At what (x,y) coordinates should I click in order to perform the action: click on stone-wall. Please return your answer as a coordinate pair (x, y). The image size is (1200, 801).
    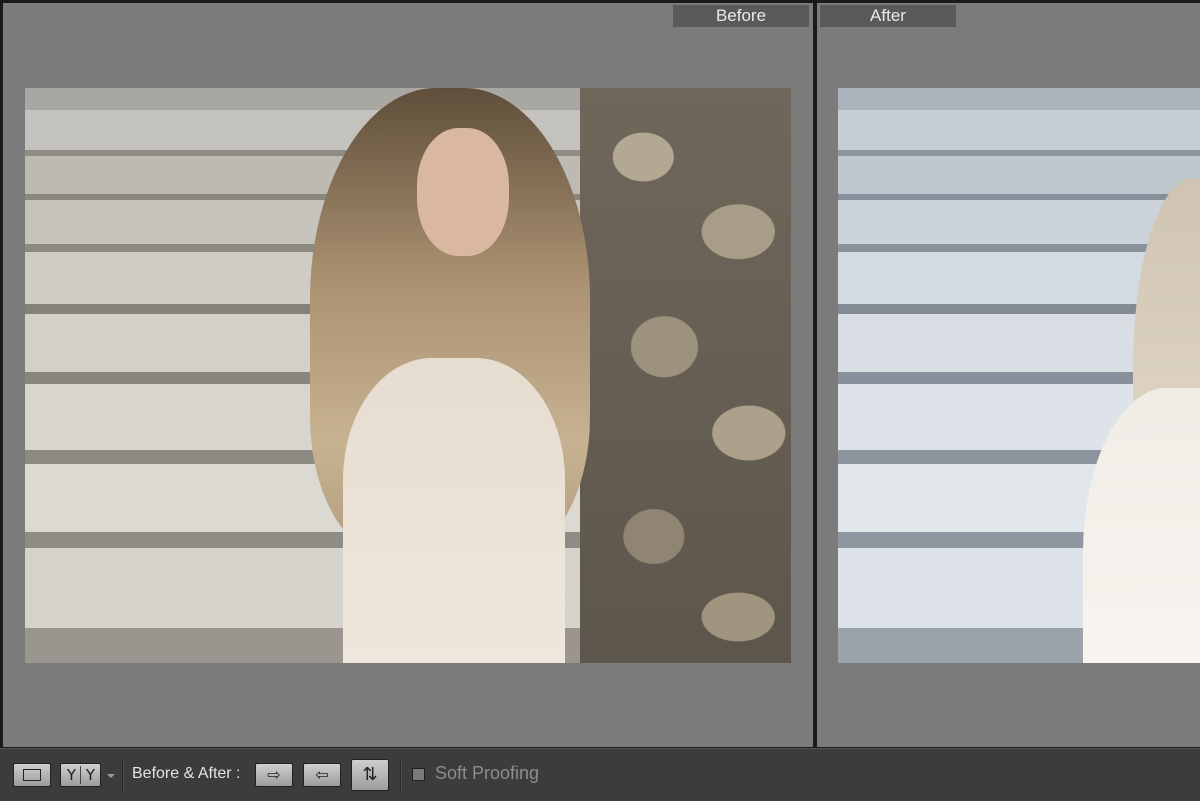
    Looking at the image, I should click on (685, 375).